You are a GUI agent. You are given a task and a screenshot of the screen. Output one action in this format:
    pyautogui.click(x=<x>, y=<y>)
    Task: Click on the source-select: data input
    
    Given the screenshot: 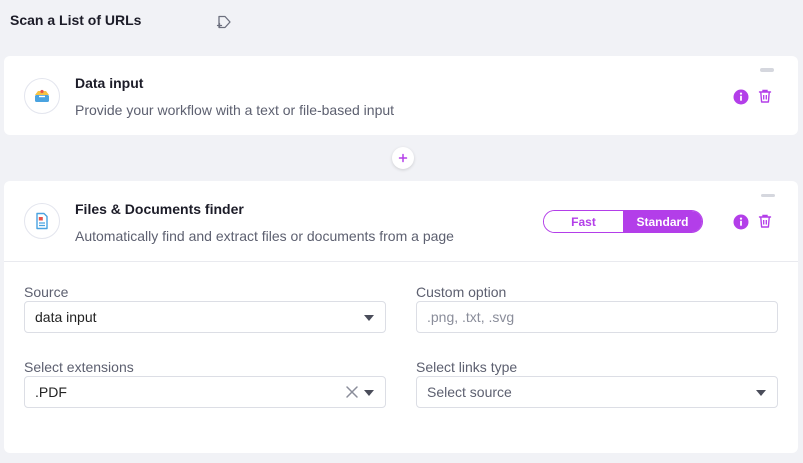 What is the action you would take?
    pyautogui.click(x=205, y=317)
    